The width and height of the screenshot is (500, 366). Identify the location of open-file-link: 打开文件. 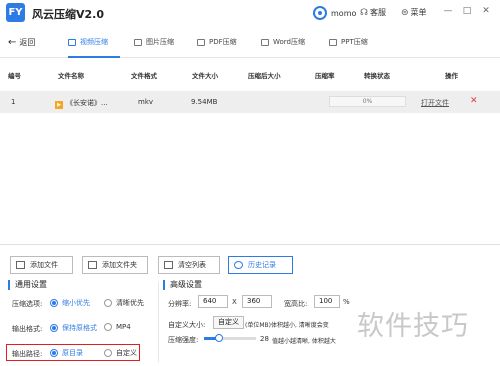
(435, 103).